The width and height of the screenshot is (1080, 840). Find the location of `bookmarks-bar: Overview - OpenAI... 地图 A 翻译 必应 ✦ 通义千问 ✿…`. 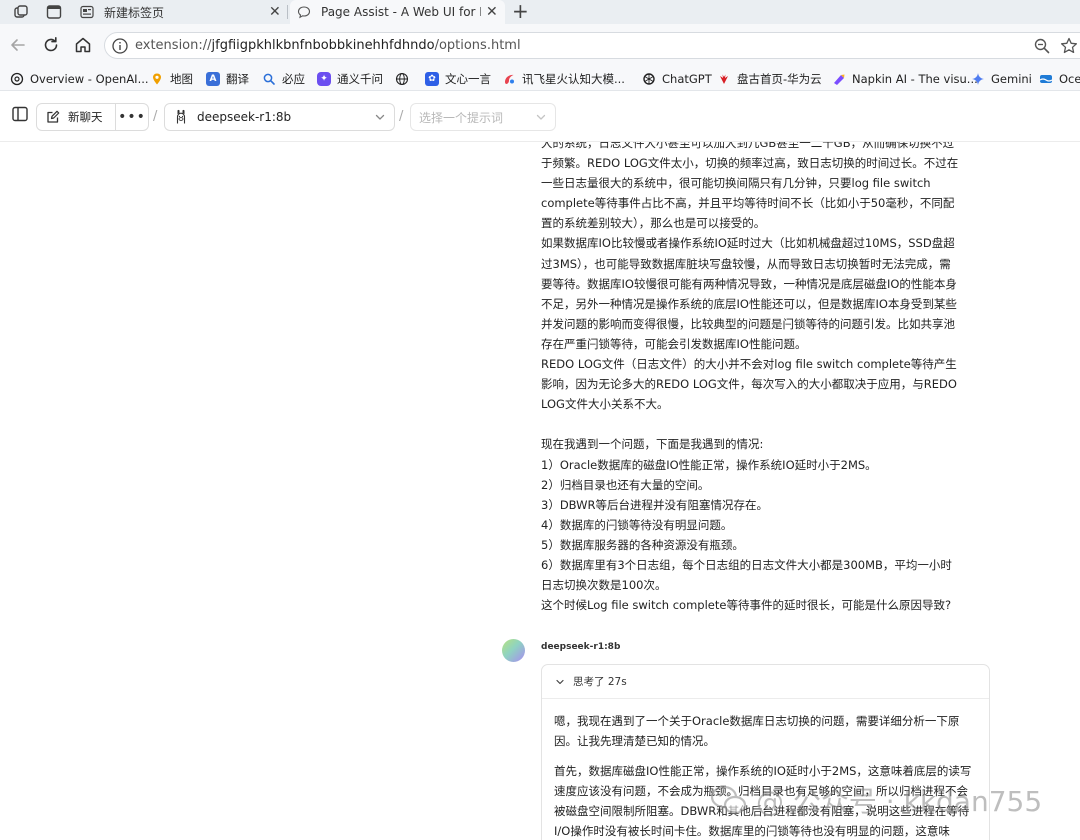

bookmarks-bar: Overview - OpenAI... 地图 A 翻译 必应 ✦ 通义千问 ✿… is located at coordinates (540, 78).